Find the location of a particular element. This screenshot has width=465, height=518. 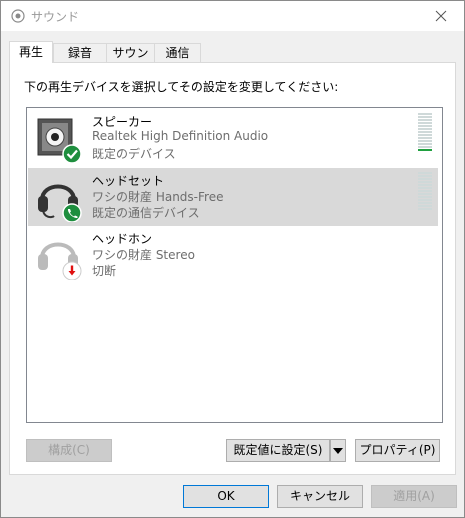

tab-playback: 再生 is located at coordinates (31, 52).